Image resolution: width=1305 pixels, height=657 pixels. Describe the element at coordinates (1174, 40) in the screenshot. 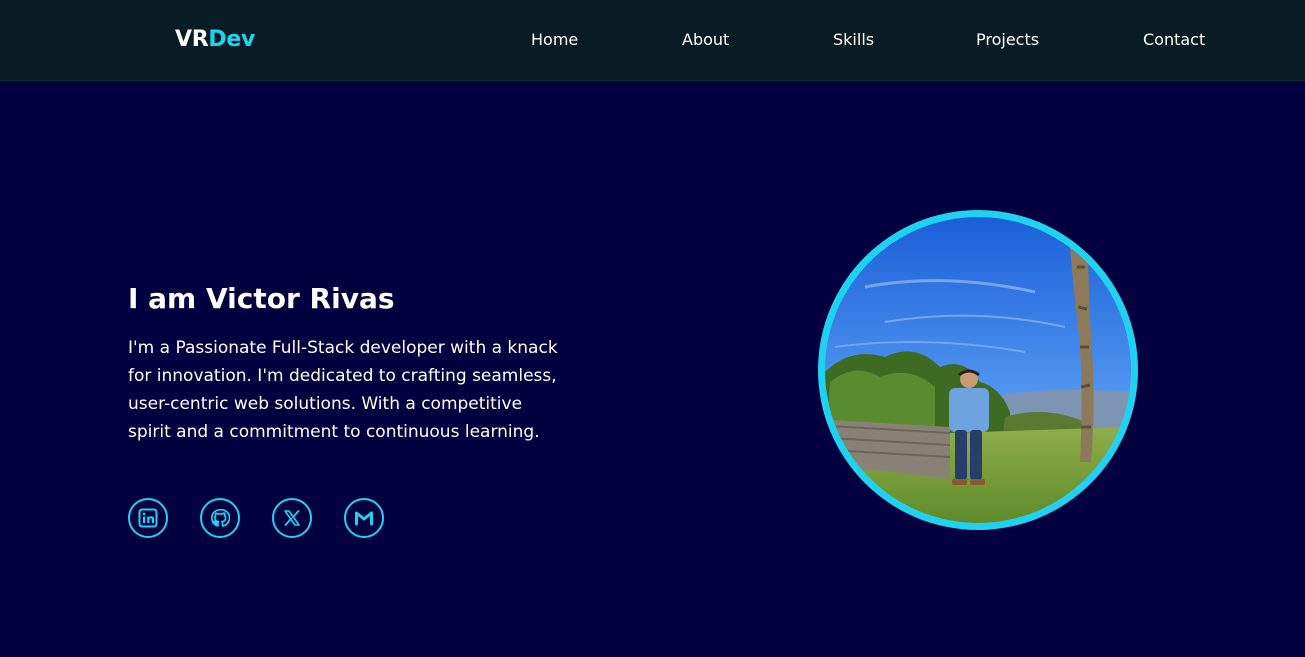

I see `nav-link-contact: Contact` at that location.